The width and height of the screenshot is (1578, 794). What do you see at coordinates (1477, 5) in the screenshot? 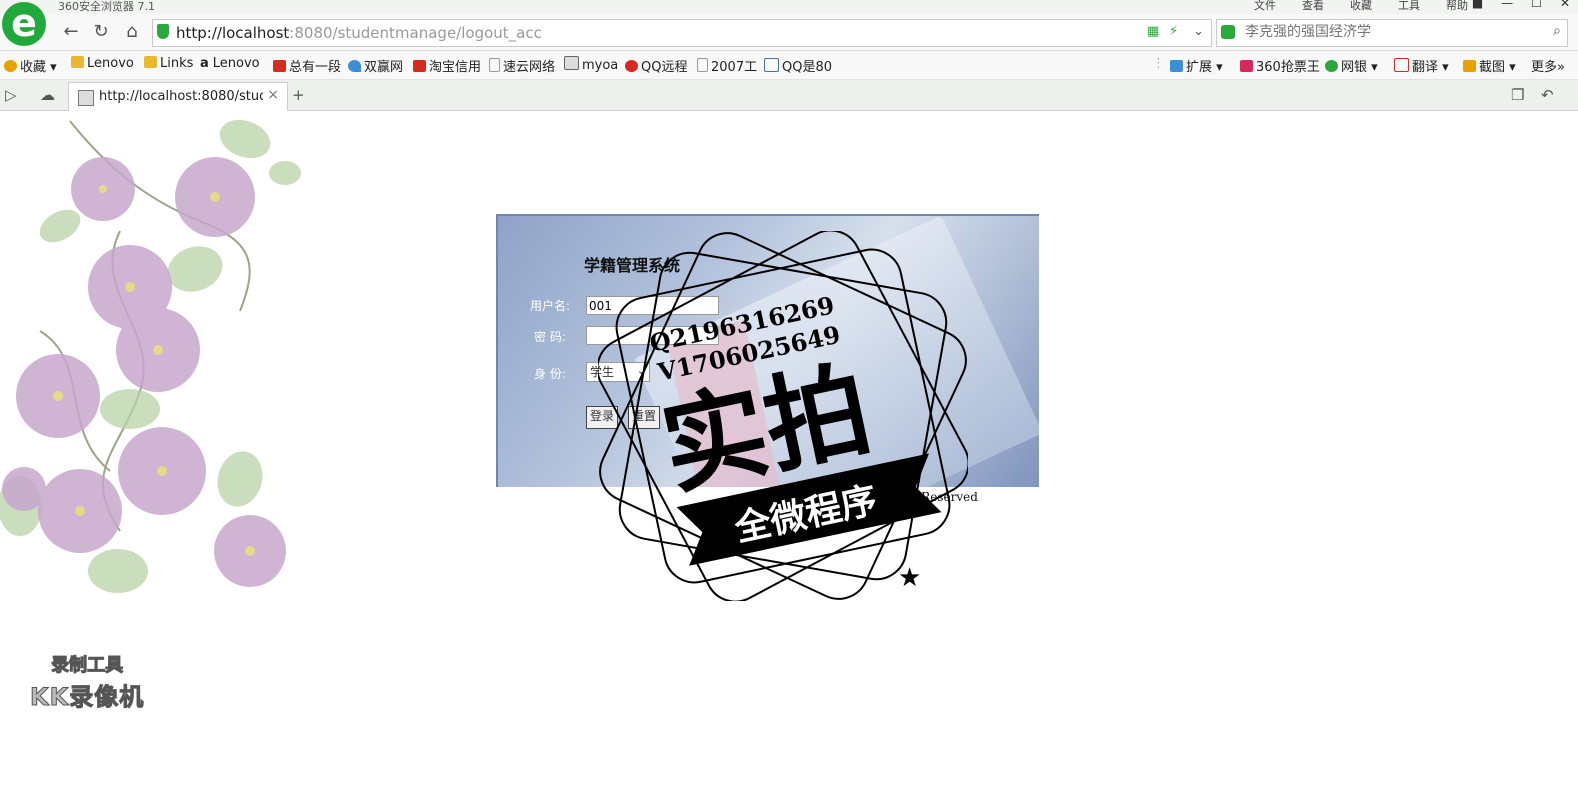
I see `skin-icon: ■` at bounding box center [1477, 5].